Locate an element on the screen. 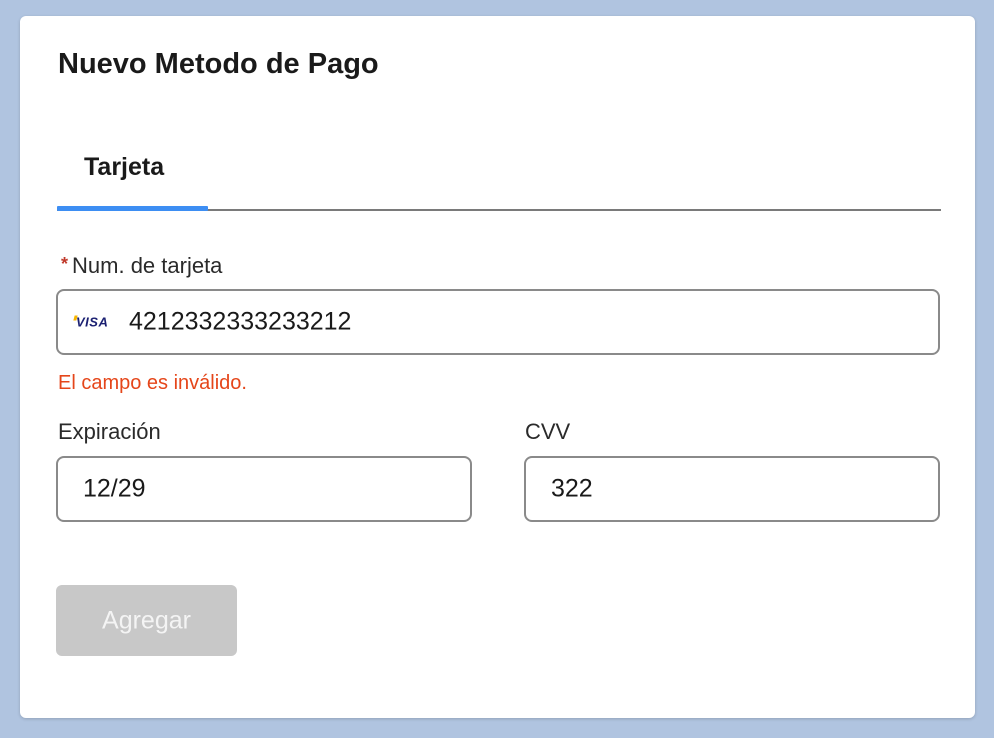 The image size is (994, 738). visa-icon: VISA is located at coordinates (92, 322).